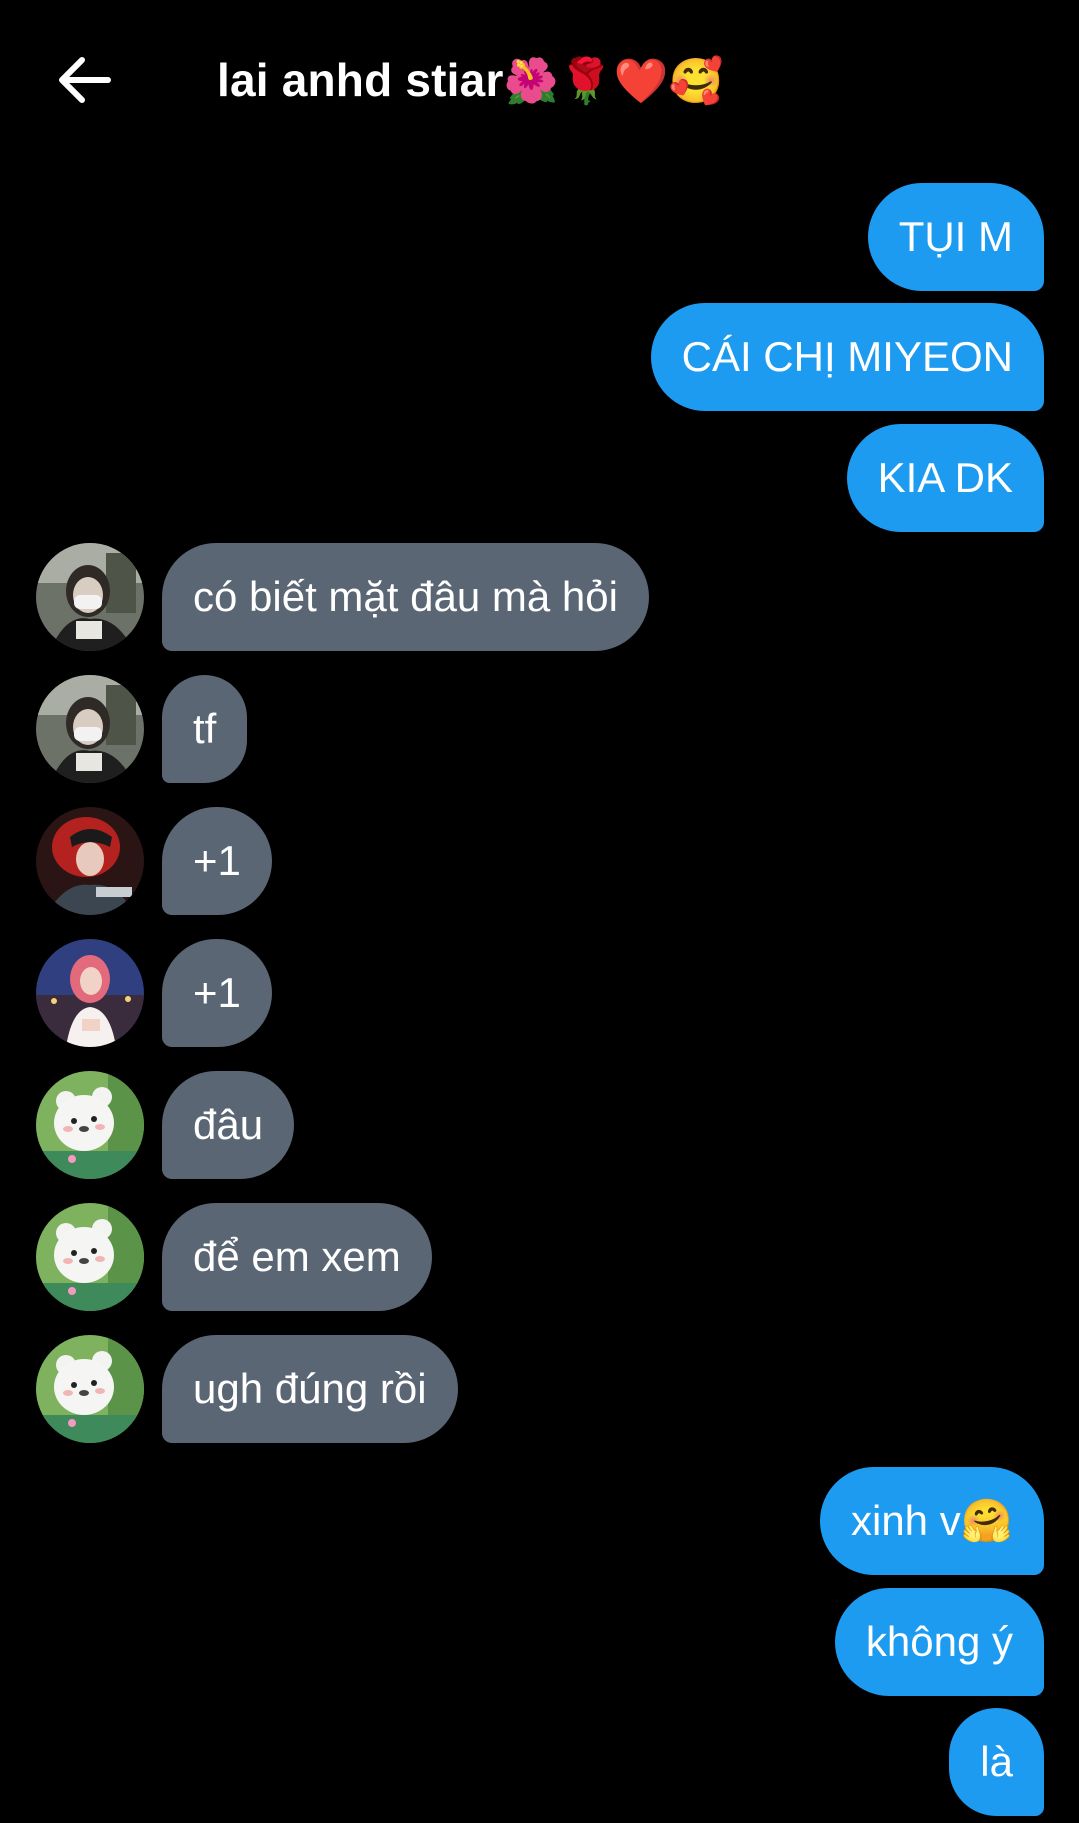  I want to click on message-bubble-outgoing: CÁI CHỊ MIYEON, so click(847, 357).